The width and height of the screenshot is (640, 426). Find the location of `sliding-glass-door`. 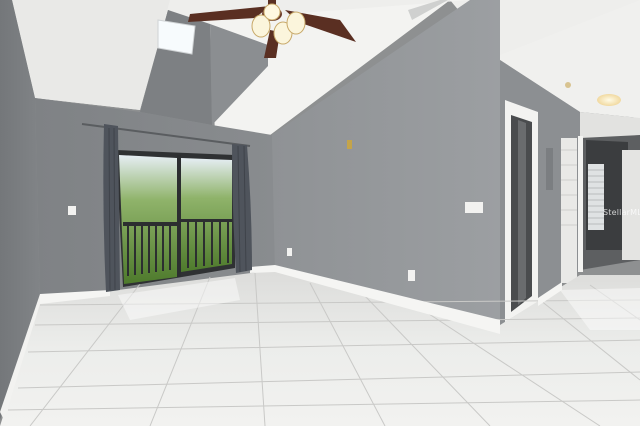

sliding-glass-door is located at coordinates (175, 218).